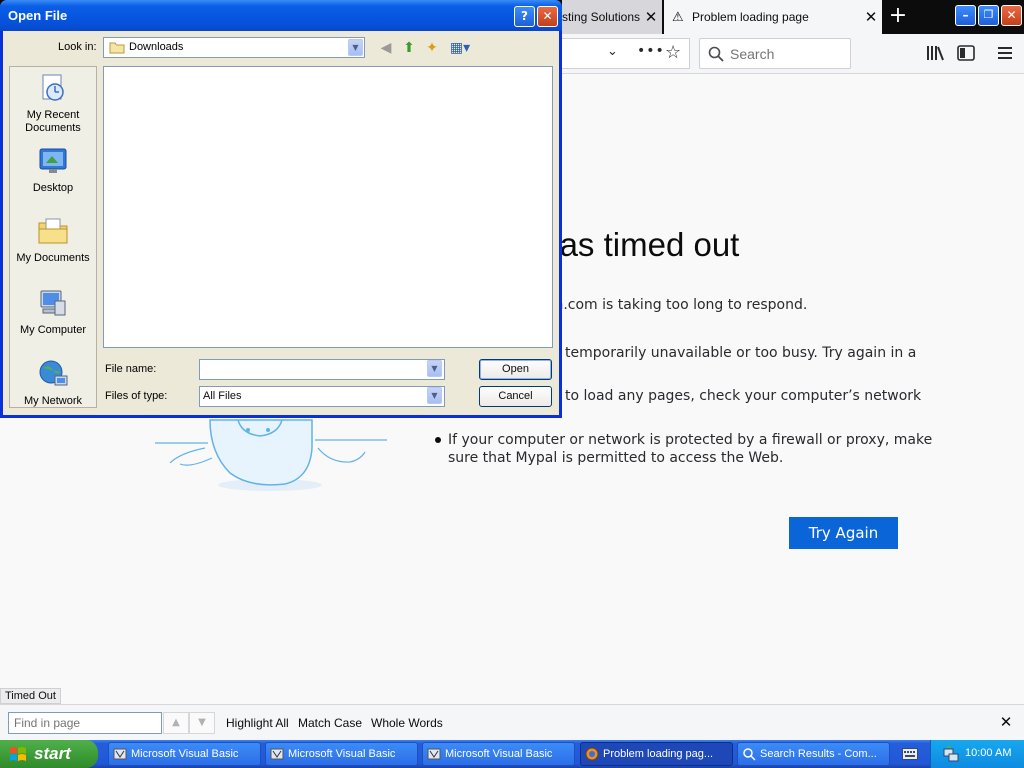  Describe the element at coordinates (432, 48) in the screenshot. I see `new-folder-icon: ✦` at that location.